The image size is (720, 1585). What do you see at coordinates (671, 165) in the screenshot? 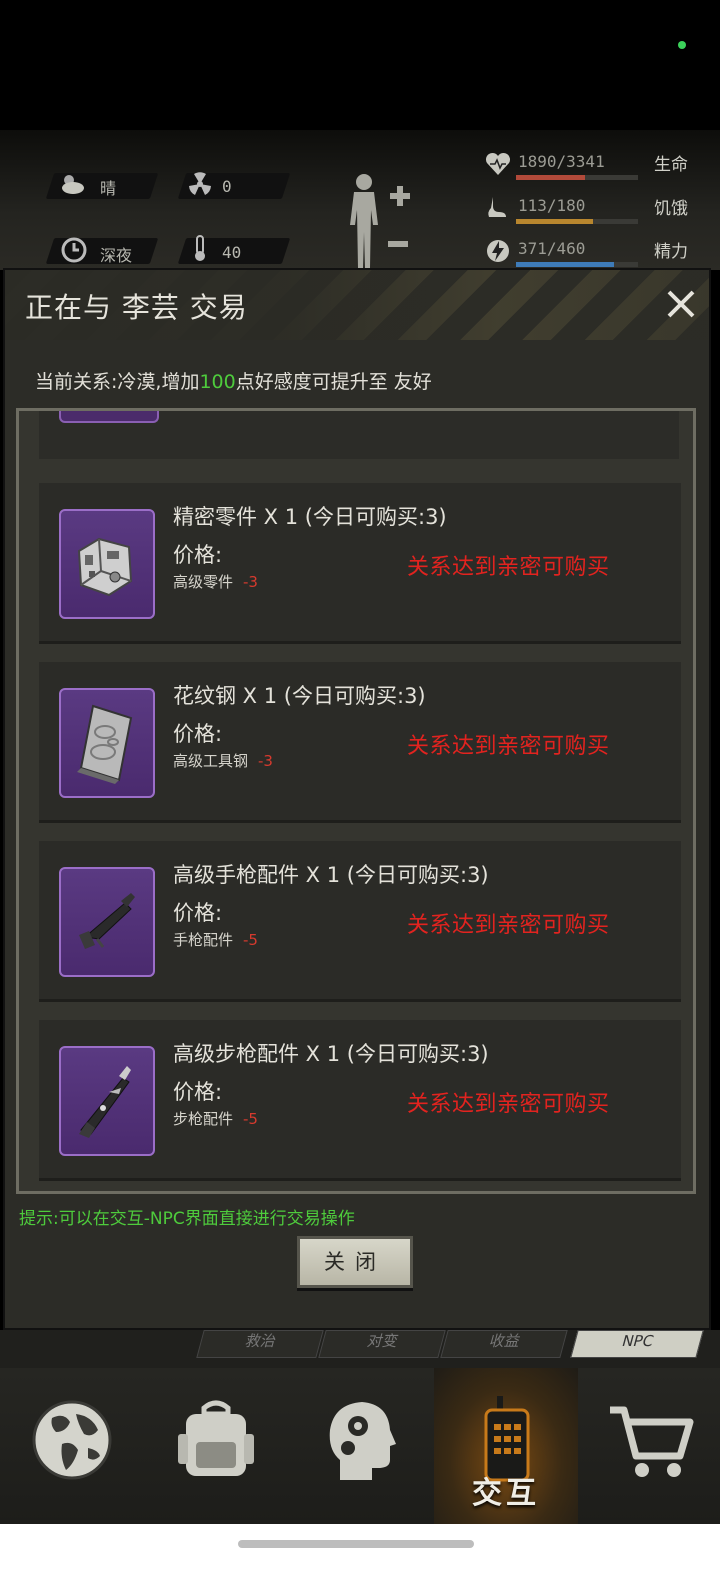
I see `health-label: 生命` at bounding box center [671, 165].